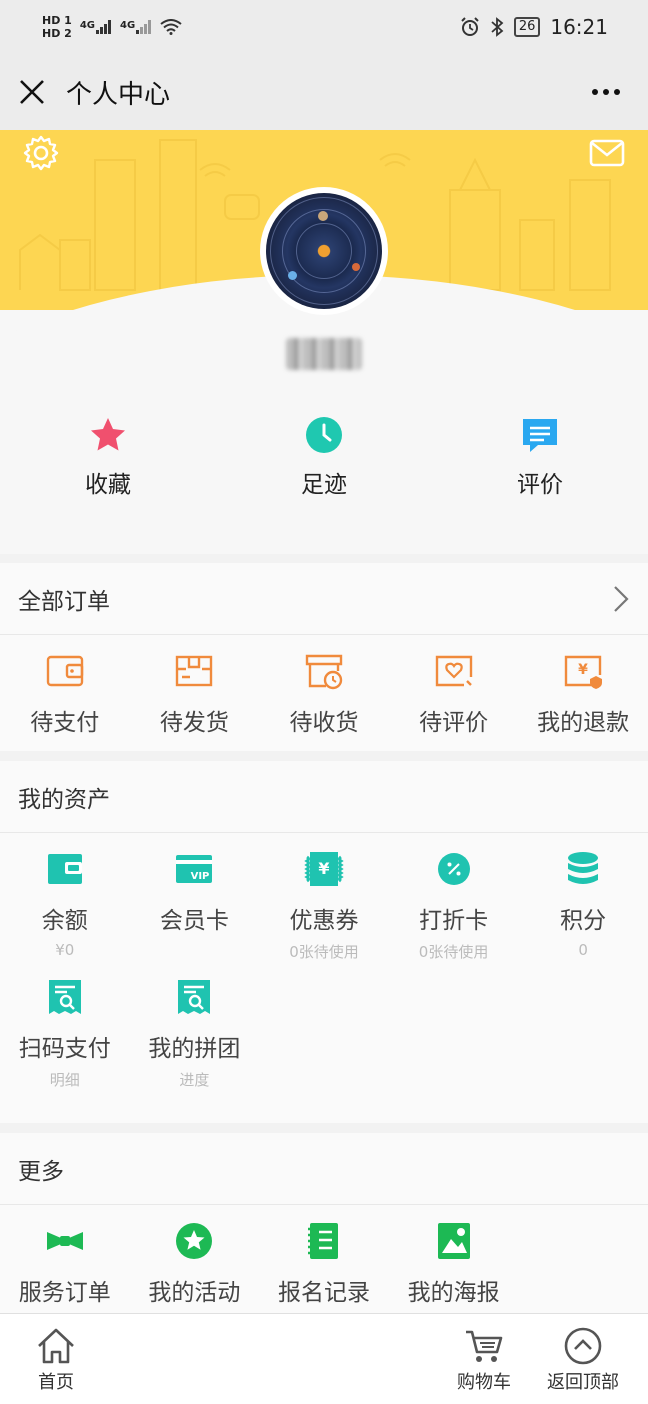 The width and height of the screenshot is (648, 1404). I want to click on order-pending-review: 待评价, so click(454, 686).